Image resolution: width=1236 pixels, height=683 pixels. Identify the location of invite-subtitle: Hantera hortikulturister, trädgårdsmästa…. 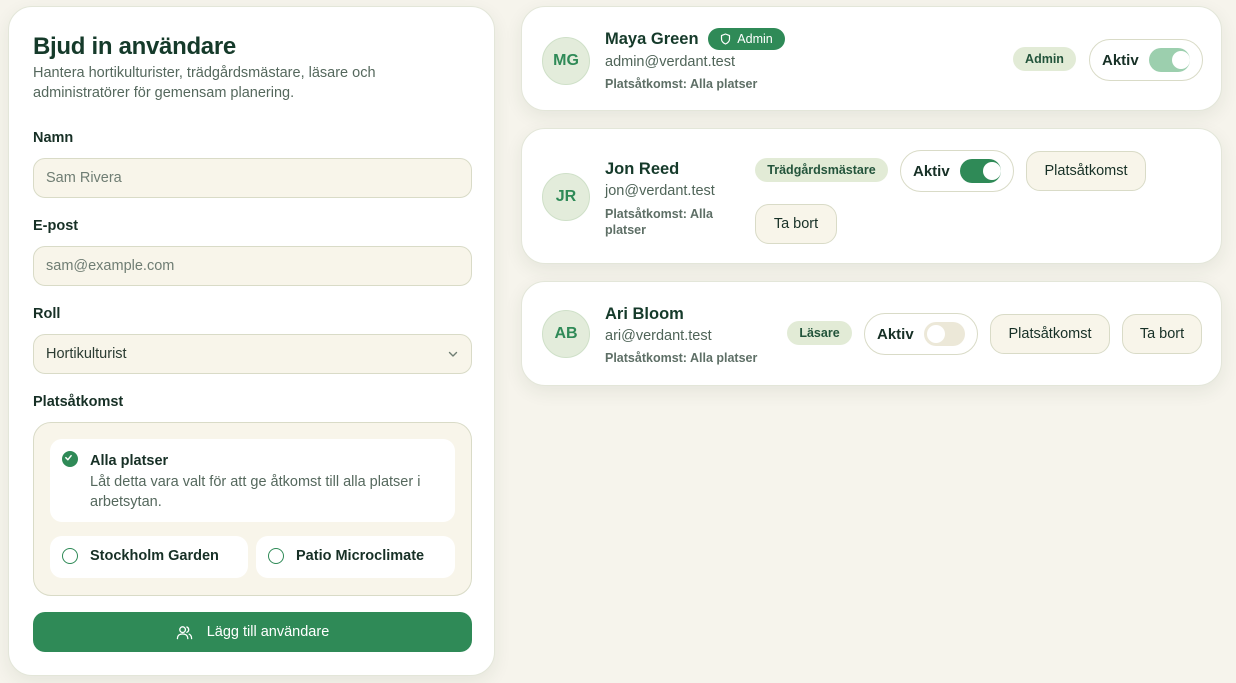
(204, 83).